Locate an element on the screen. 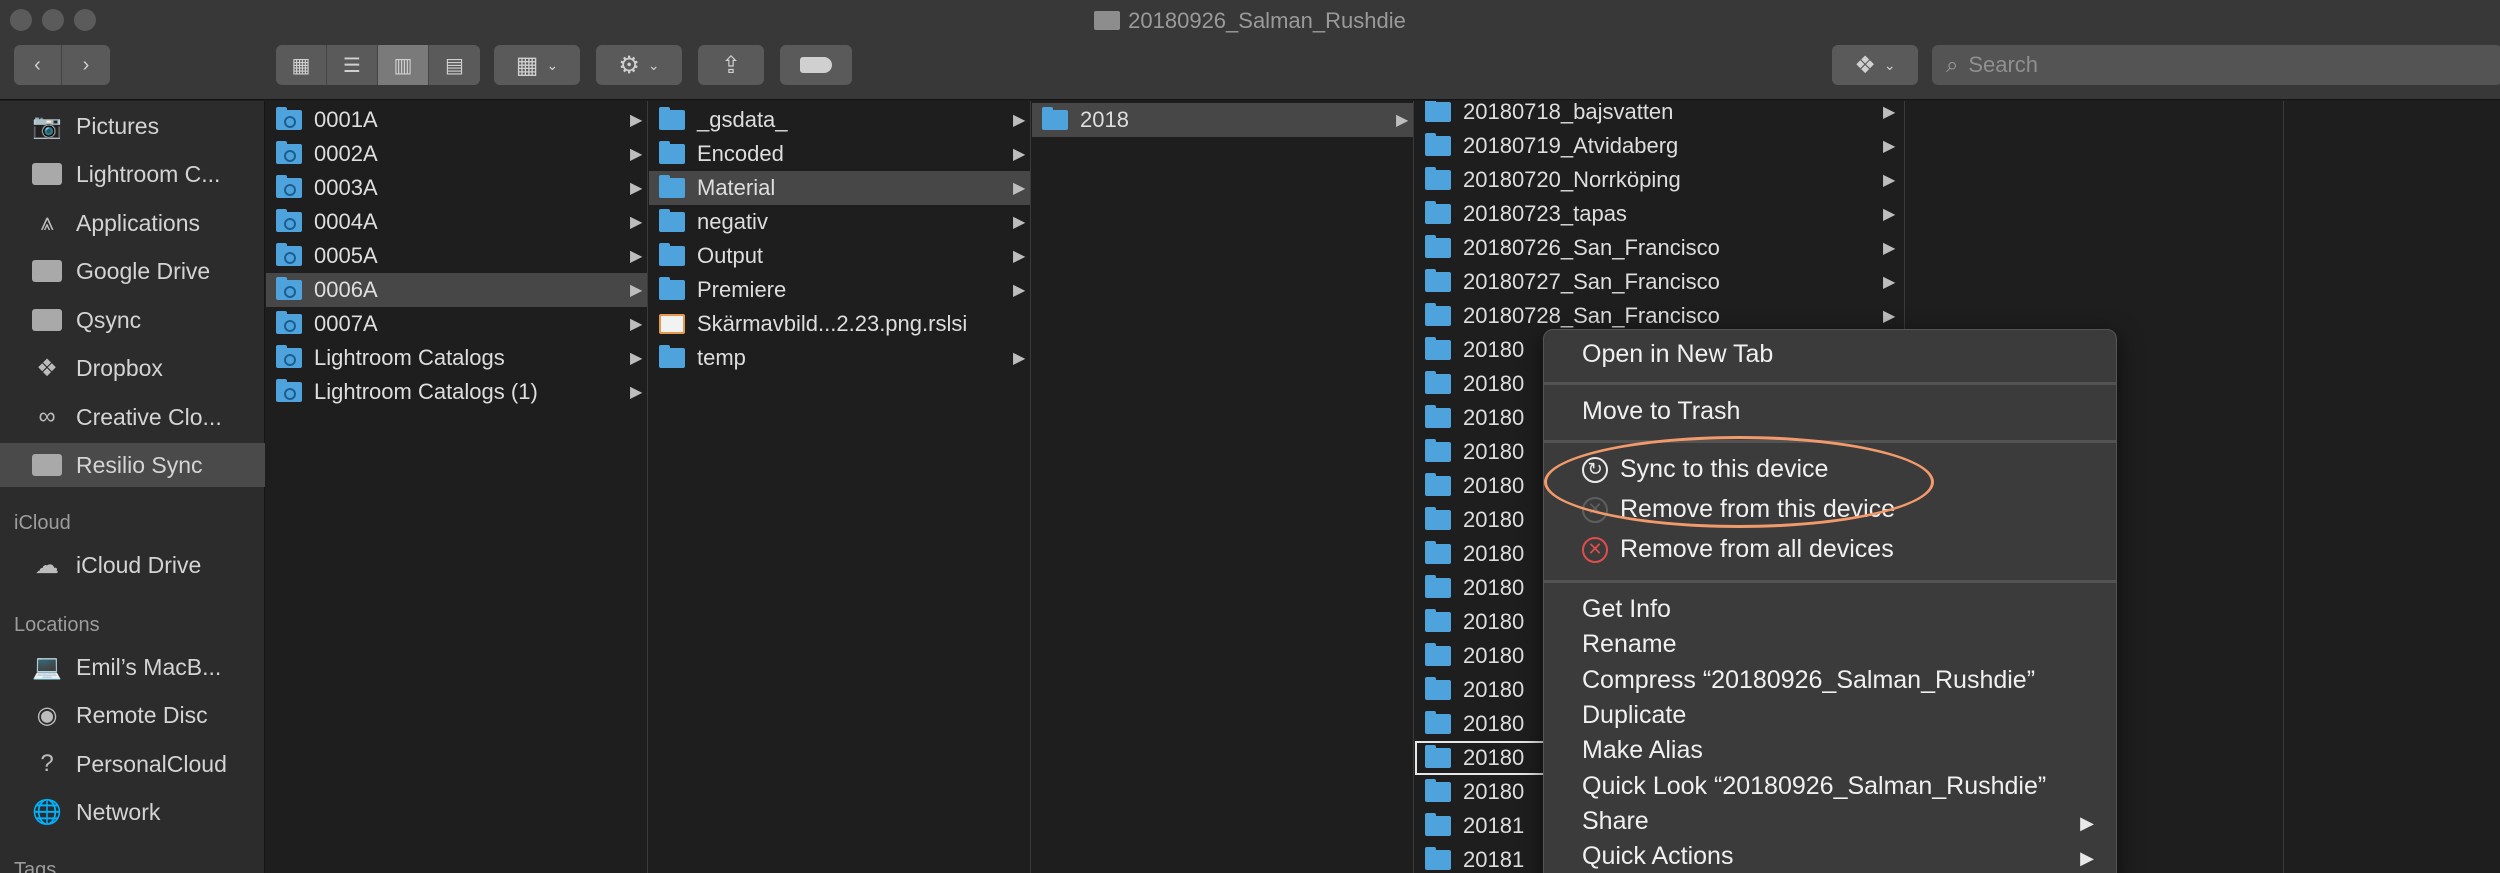 The image size is (2500, 873). gallery-view-icon: ▤ is located at coordinates (454, 65).